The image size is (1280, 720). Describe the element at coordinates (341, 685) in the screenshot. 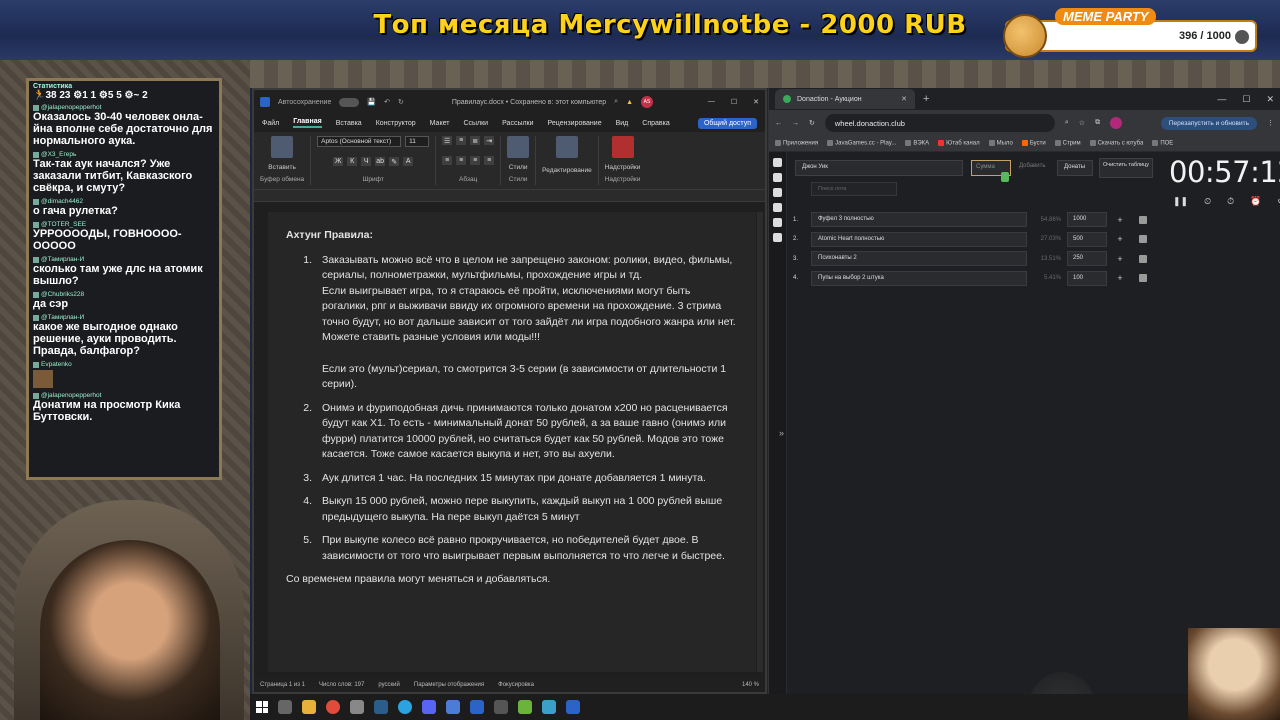

I see `word-count: Число слов: 197` at that location.